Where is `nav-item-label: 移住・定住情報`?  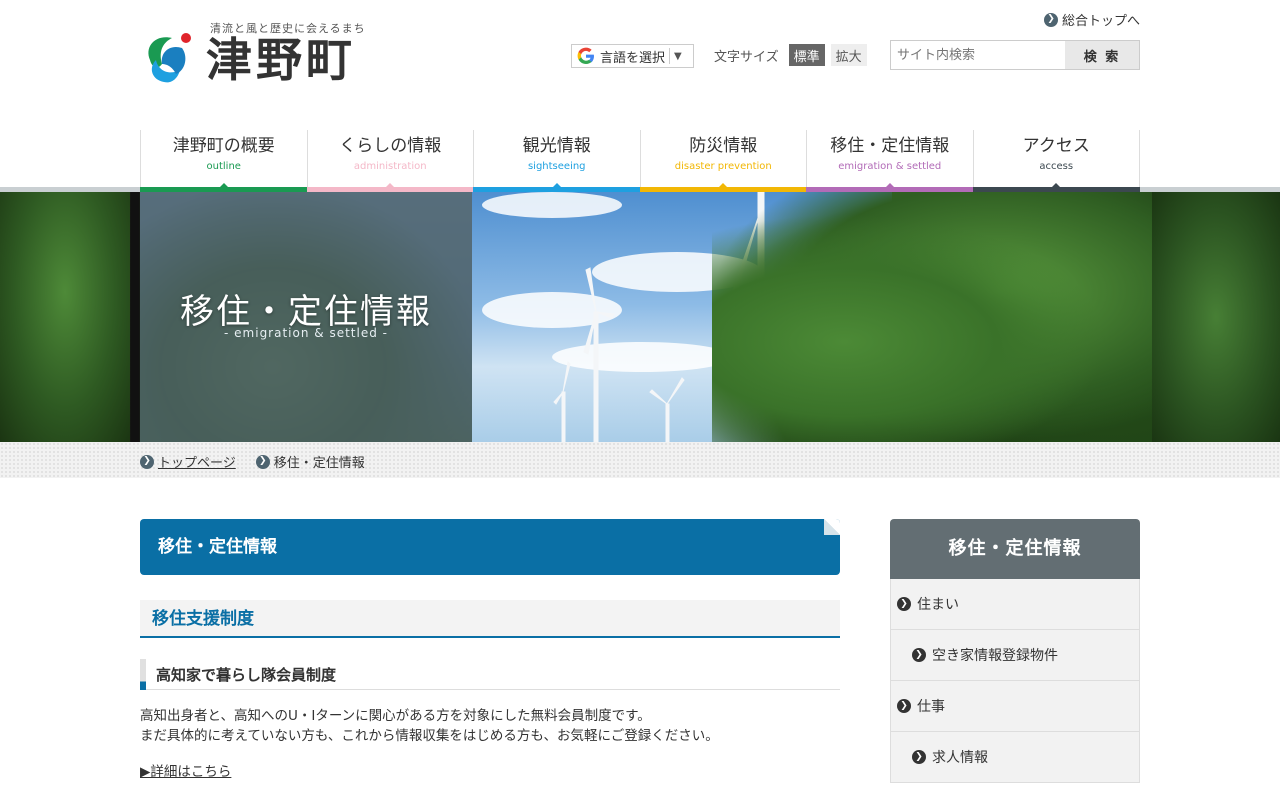 nav-item-label: 移住・定住情報 is located at coordinates (890, 146).